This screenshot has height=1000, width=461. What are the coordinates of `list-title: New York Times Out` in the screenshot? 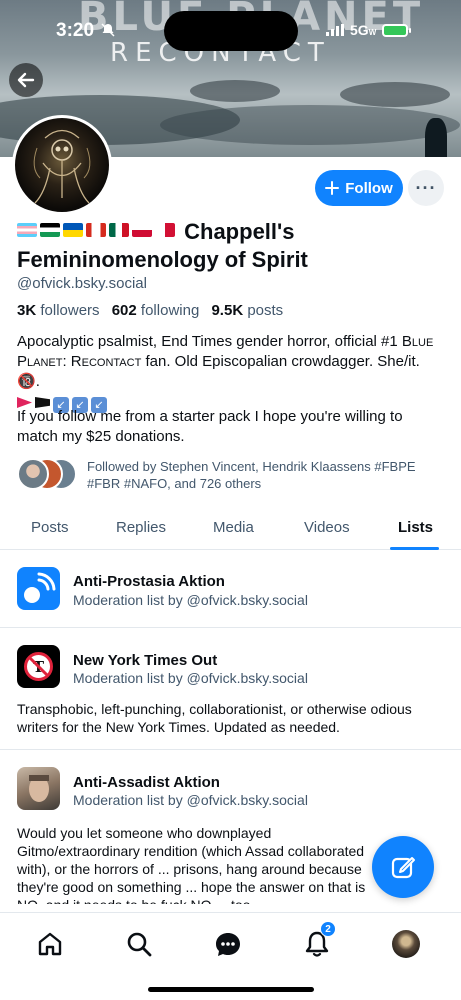 It's located at (145, 660).